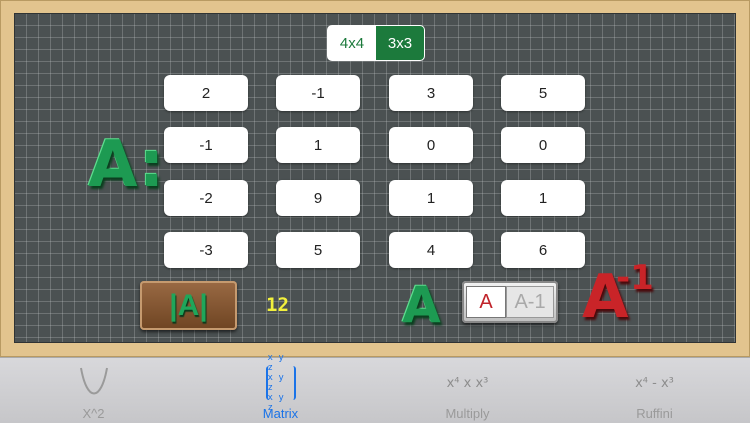 The image size is (750, 423). What do you see at coordinates (431, 250) in the screenshot?
I see `matrix-cell-input: 4` at bounding box center [431, 250].